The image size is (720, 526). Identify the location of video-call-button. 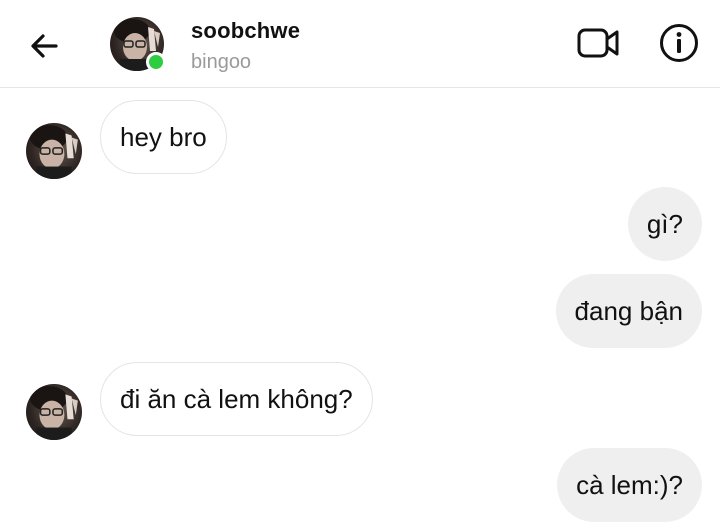
(598, 43).